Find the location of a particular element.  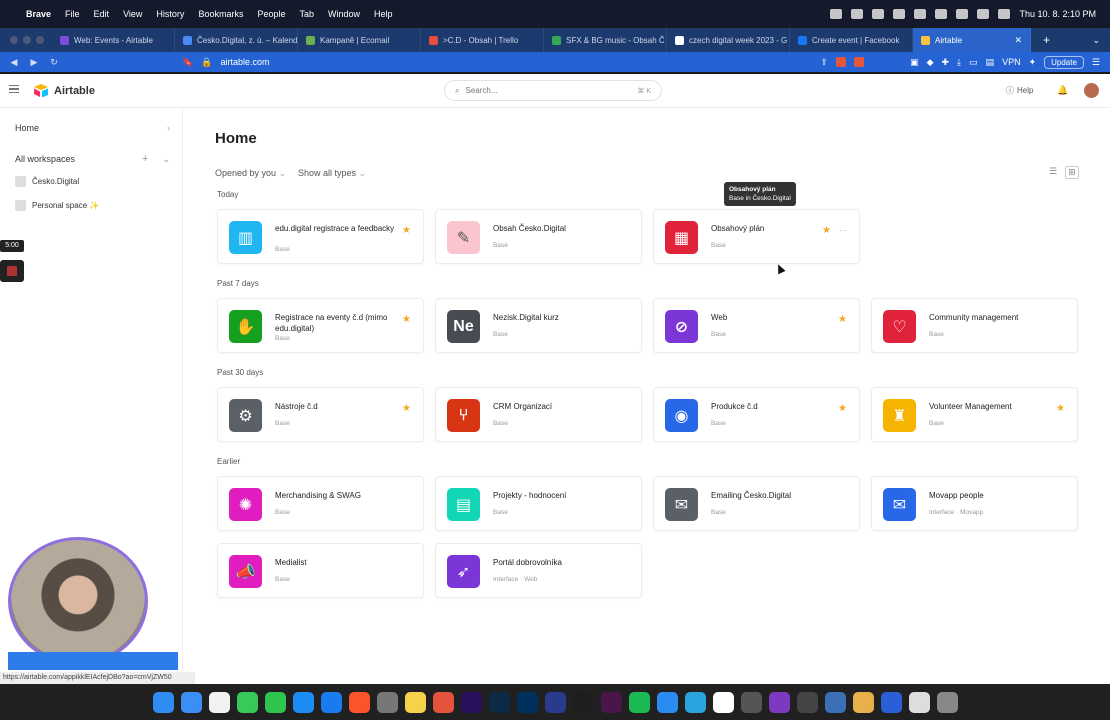

browser-tab: czech digital week 2023 - G is located at coordinates (728, 40).